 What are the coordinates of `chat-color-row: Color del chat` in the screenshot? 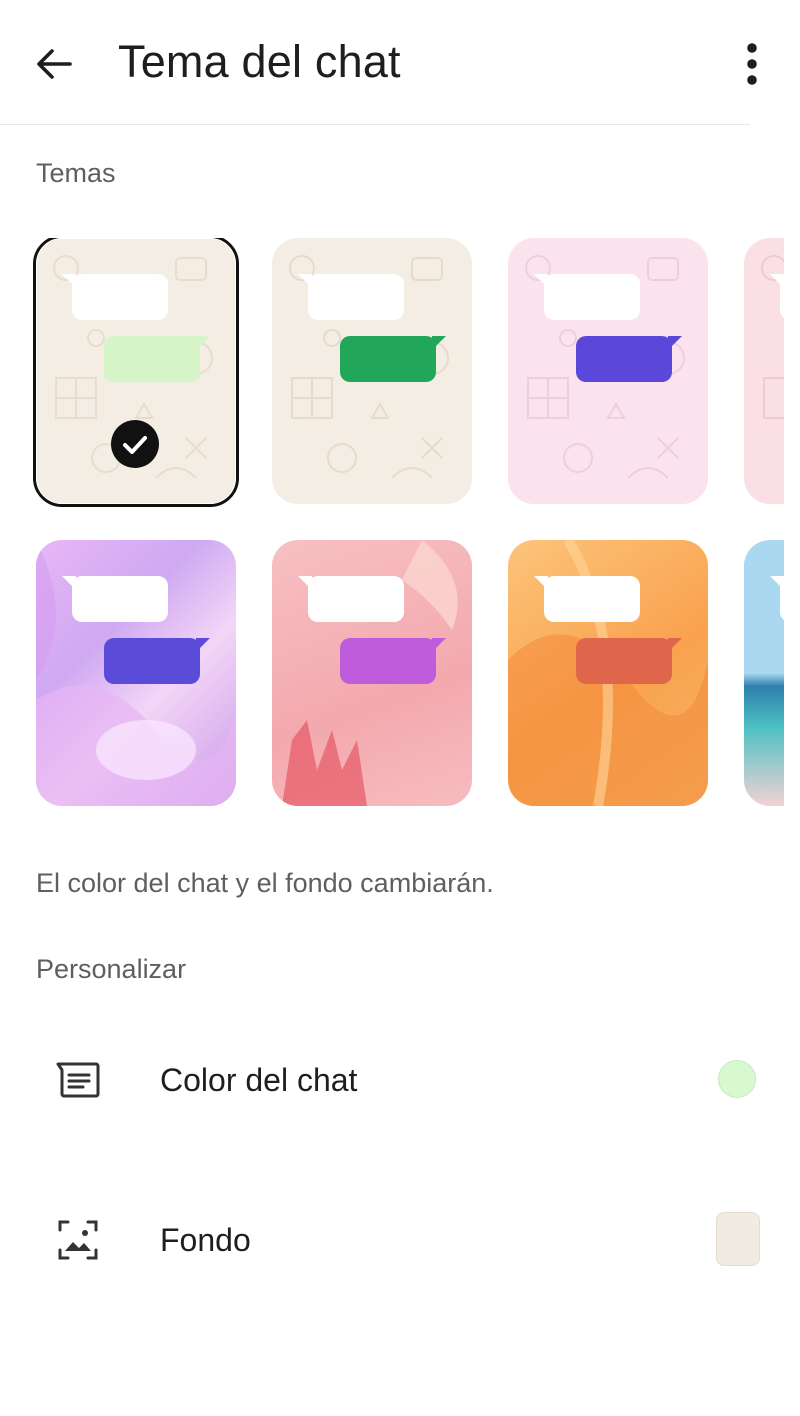 It's located at (400, 1080).